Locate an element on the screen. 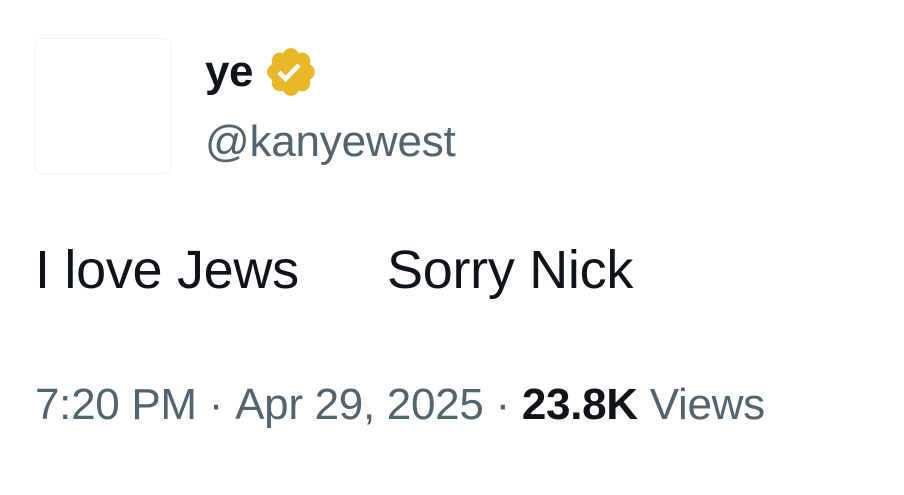  tweet-meta: 7:20 PM · Apr 29, 2025 · 23.8K Views is located at coordinates (400, 405).